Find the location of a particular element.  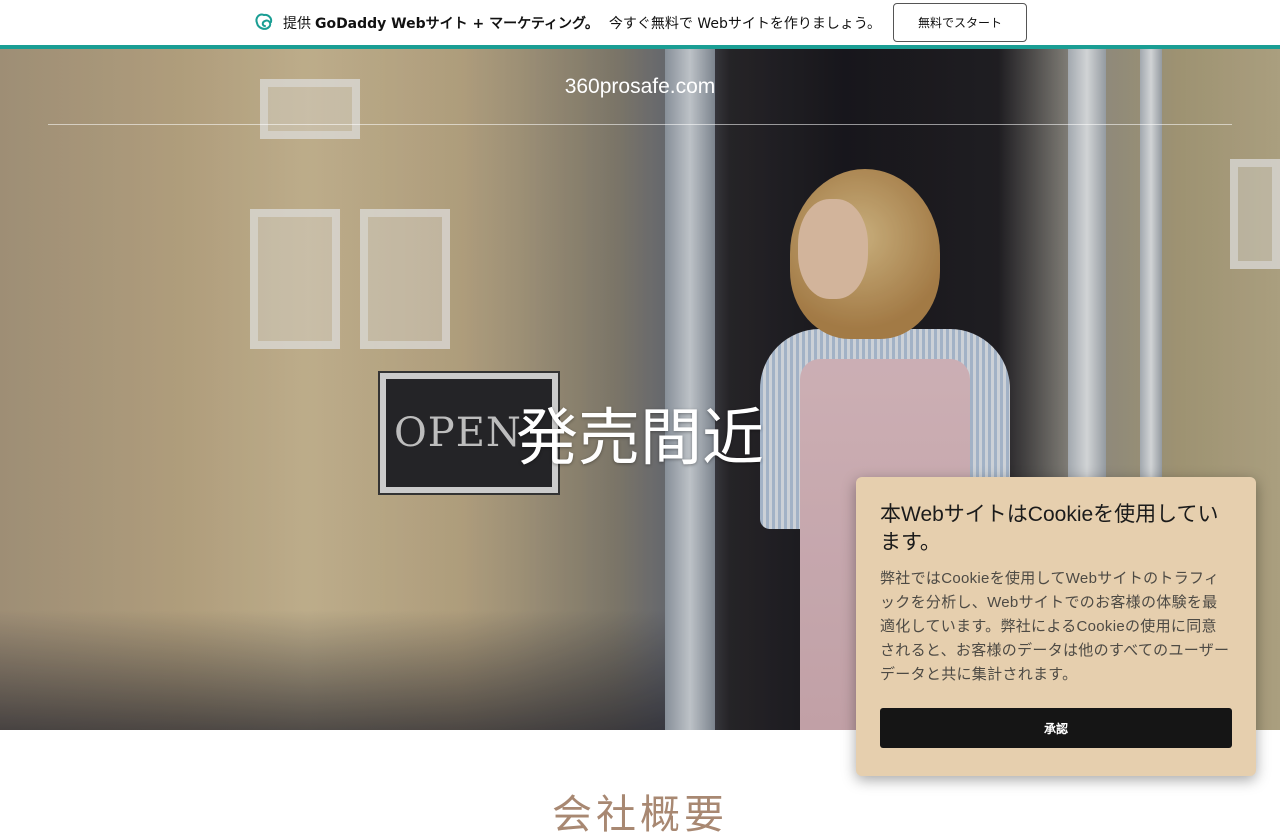

promo-provided-text: 提供 is located at coordinates (296, 23).